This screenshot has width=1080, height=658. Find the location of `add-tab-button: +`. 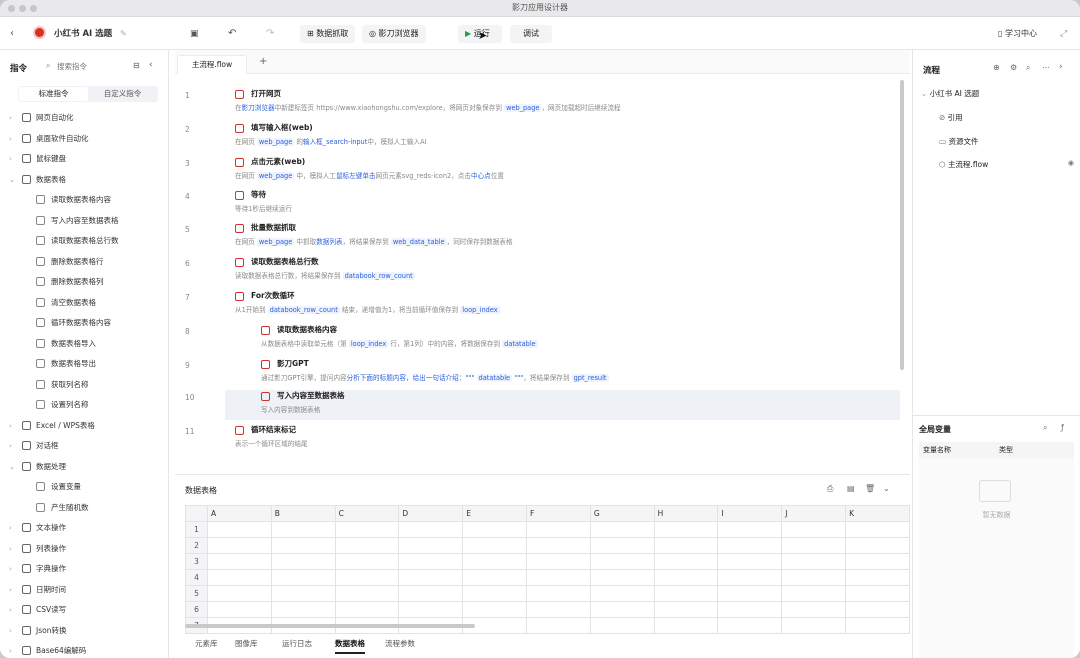

add-tab-button: + is located at coordinates (263, 61).